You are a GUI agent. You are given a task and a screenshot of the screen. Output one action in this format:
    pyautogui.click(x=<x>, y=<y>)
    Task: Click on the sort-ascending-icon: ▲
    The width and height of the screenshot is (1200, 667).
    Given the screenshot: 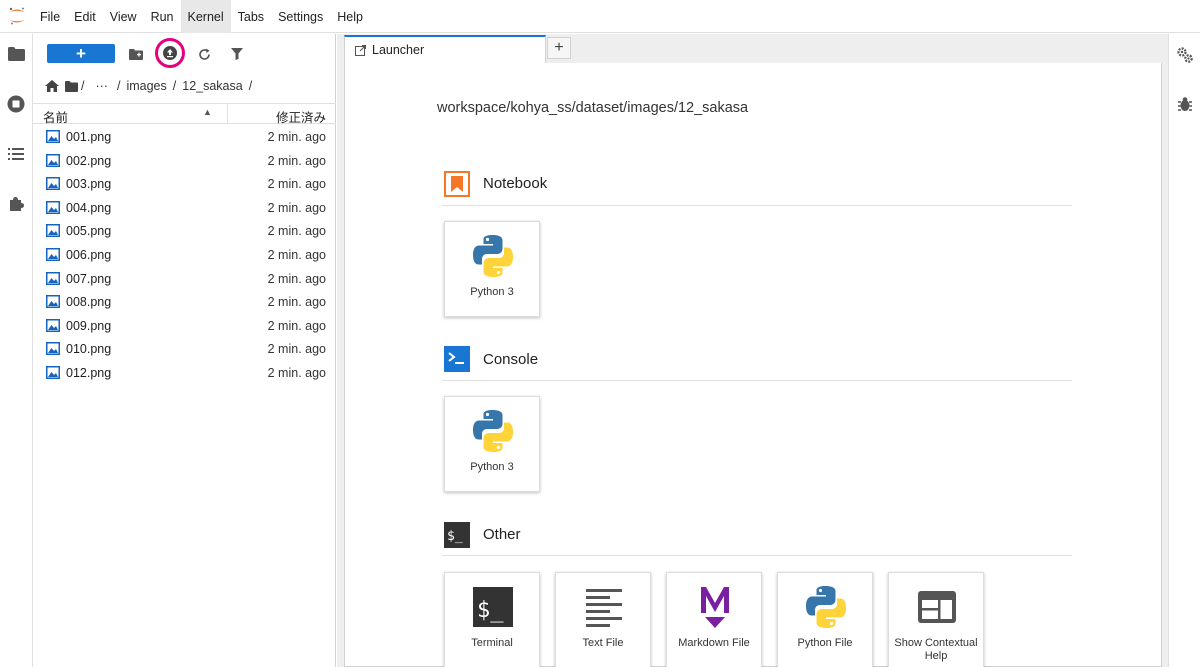 What is the action you would take?
    pyautogui.click(x=207, y=112)
    